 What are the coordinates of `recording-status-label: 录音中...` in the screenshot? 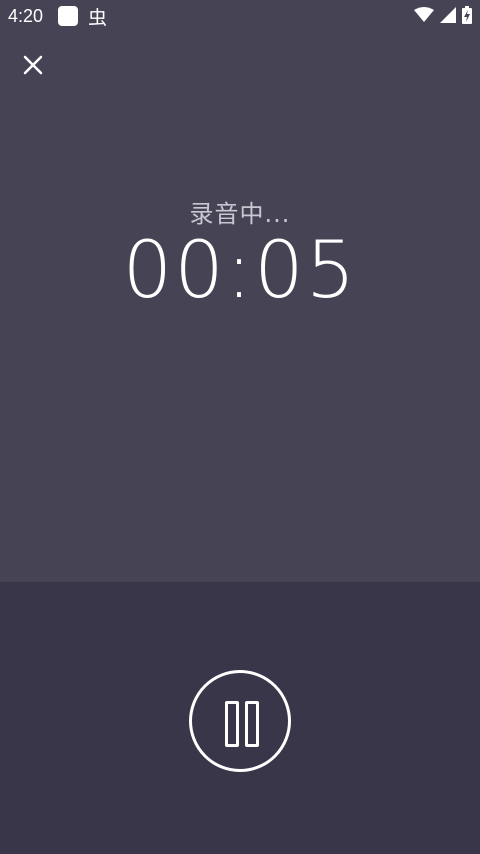 It's located at (240, 214).